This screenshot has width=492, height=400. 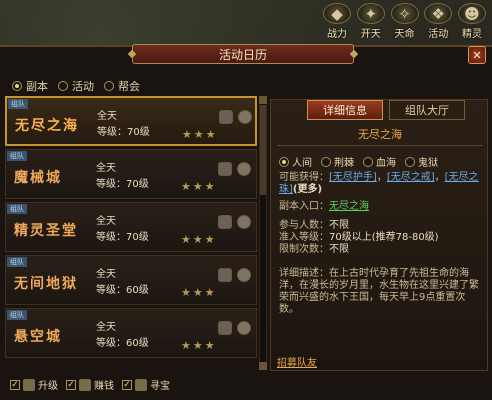 I want to click on tab-team-hall: 组队大厅, so click(x=427, y=110).